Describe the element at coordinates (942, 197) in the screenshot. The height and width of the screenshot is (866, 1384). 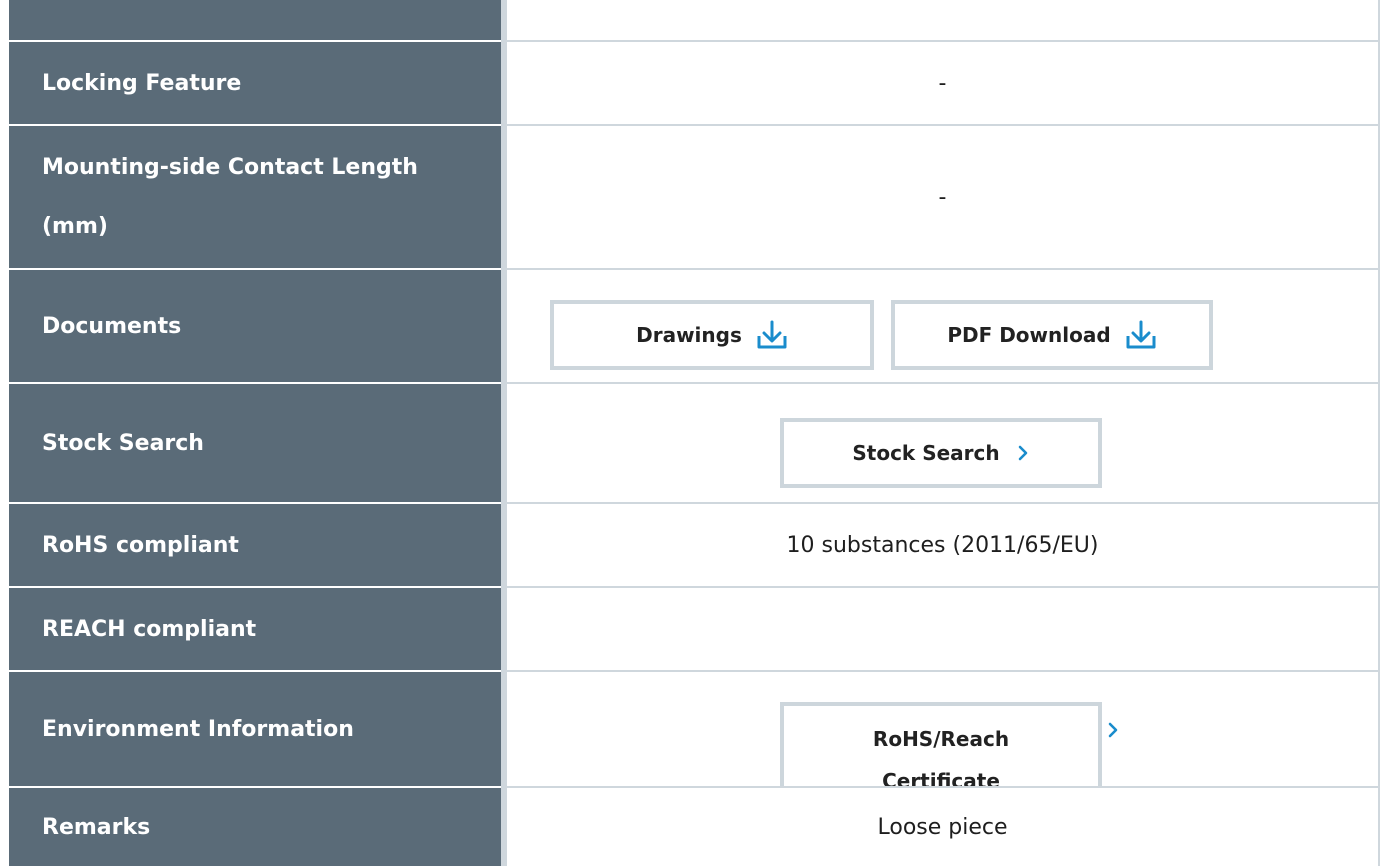
I see `row-value-contact-length: -` at that location.